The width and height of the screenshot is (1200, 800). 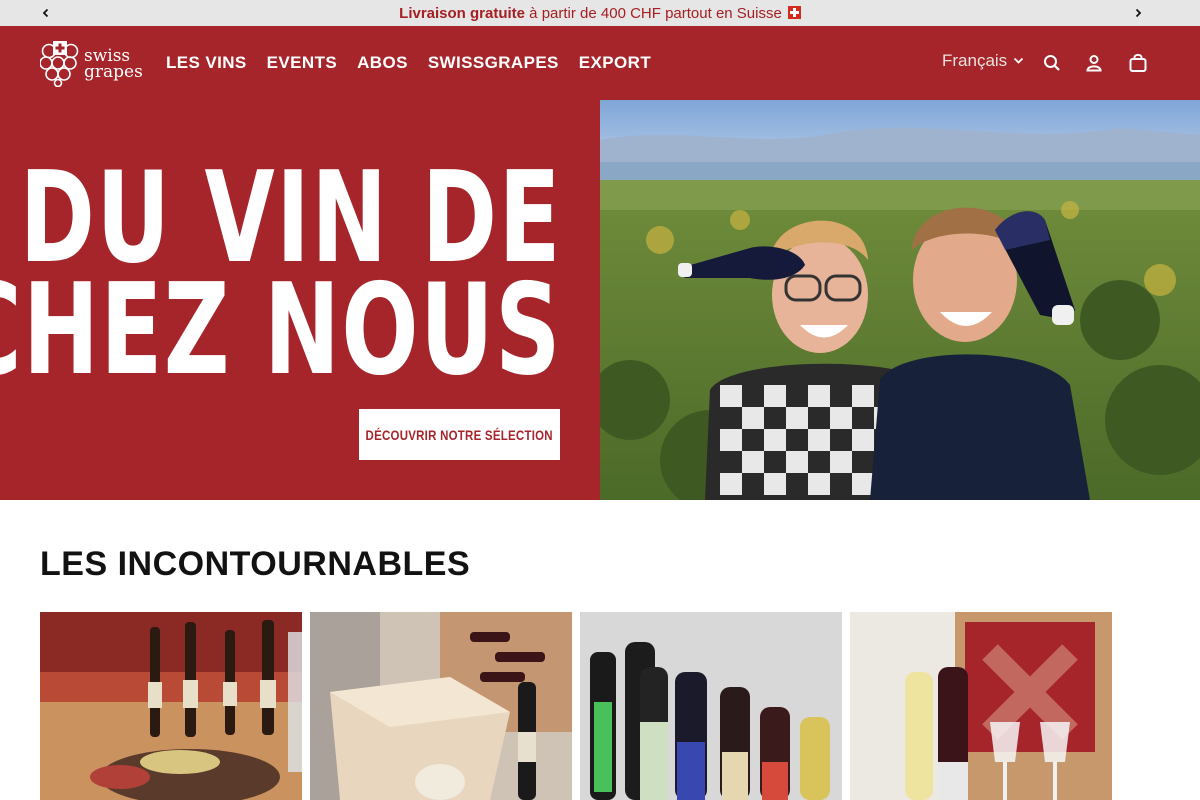 I want to click on language-selector: Français, so click(x=983, y=61).